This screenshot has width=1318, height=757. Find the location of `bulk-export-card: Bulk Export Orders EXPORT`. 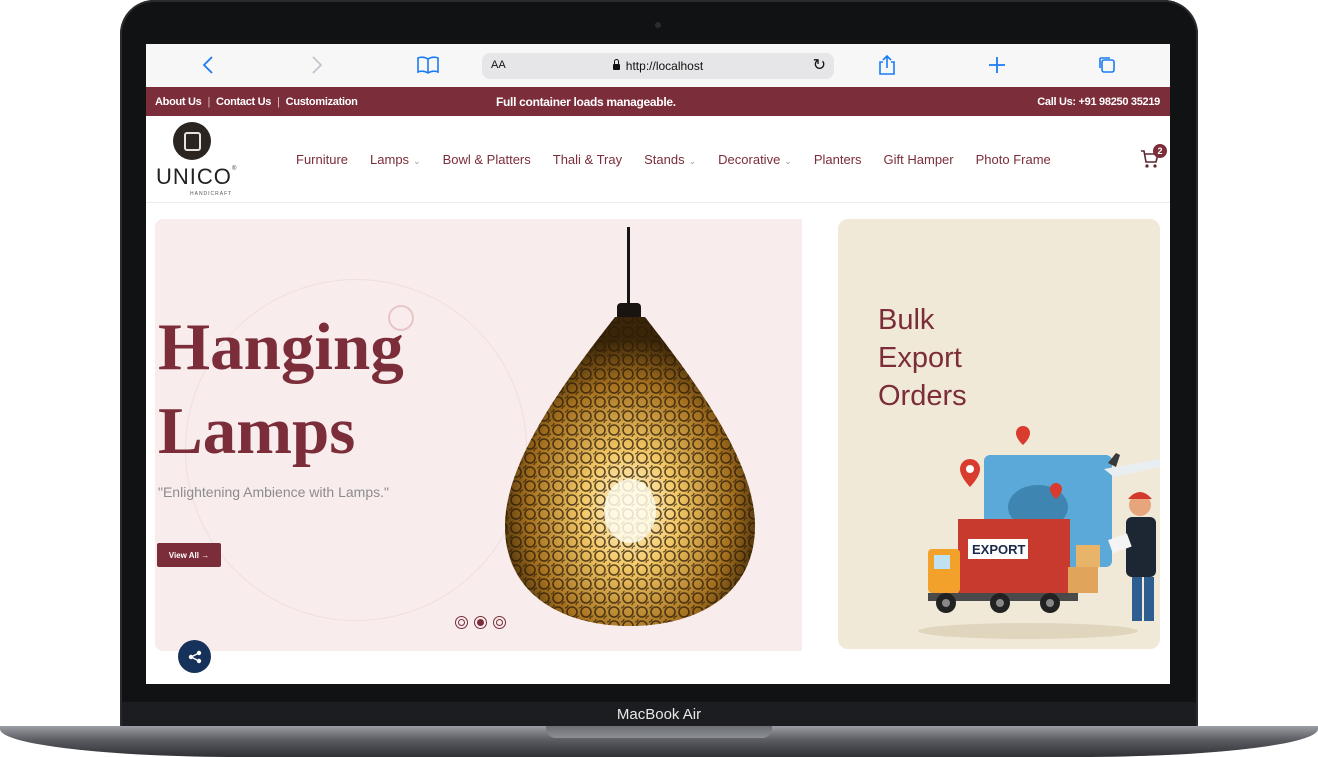

bulk-export-card: Bulk Export Orders EXPORT is located at coordinates (999, 434).